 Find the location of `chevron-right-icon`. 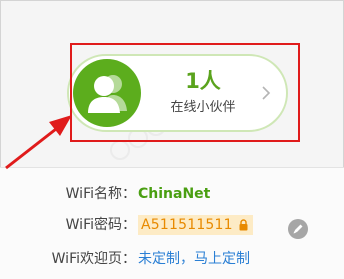

chevron-right-icon is located at coordinates (266, 93).